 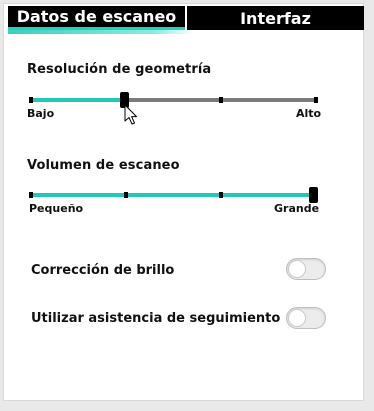 I want to click on tab-label: Interfaz, so click(x=275, y=18).